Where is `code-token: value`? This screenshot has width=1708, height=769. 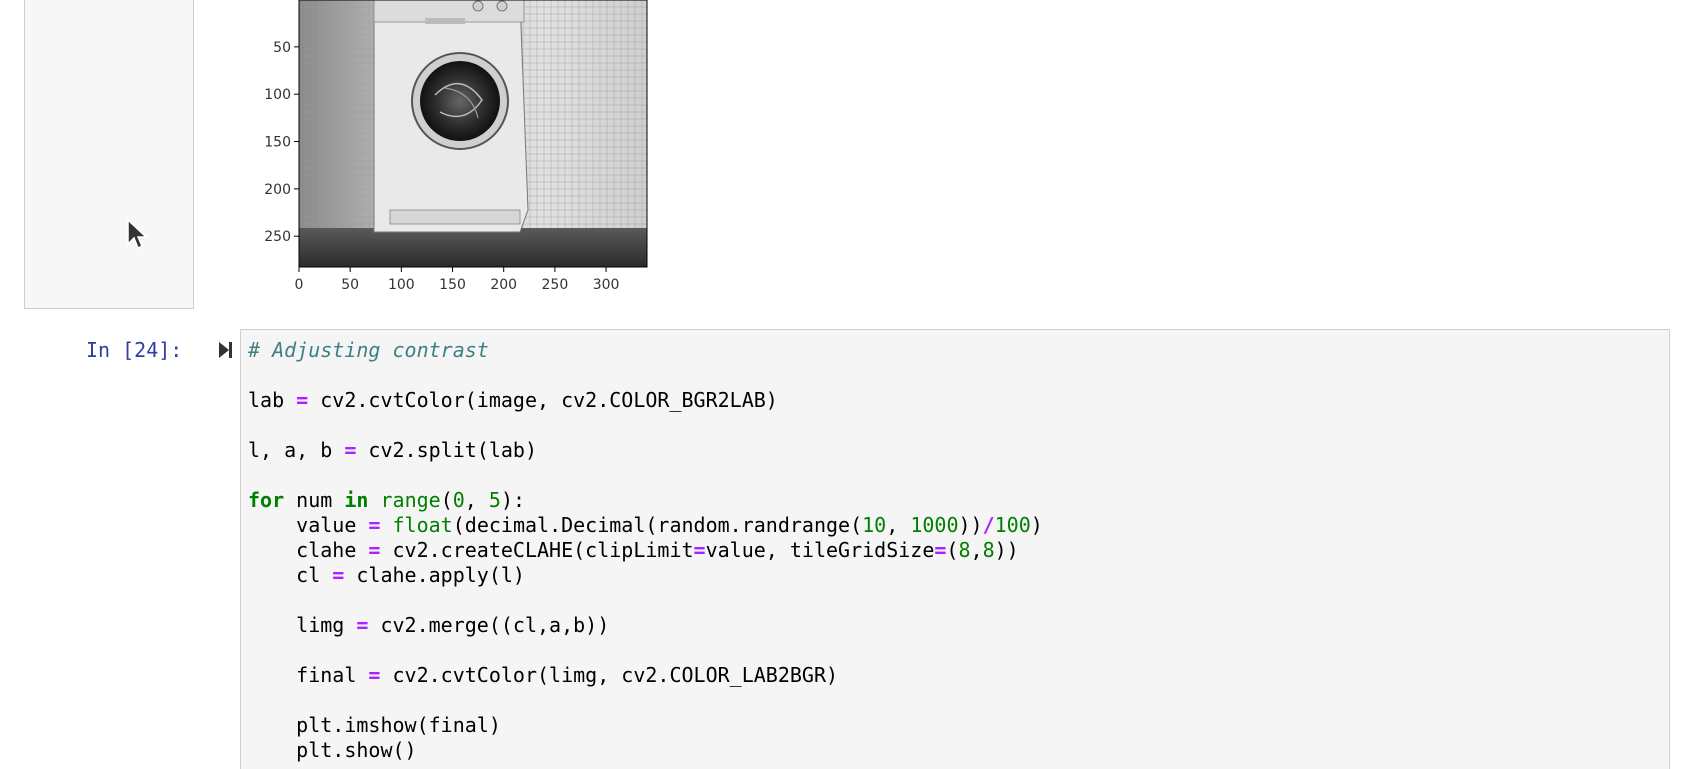 code-token: value is located at coordinates (308, 525).